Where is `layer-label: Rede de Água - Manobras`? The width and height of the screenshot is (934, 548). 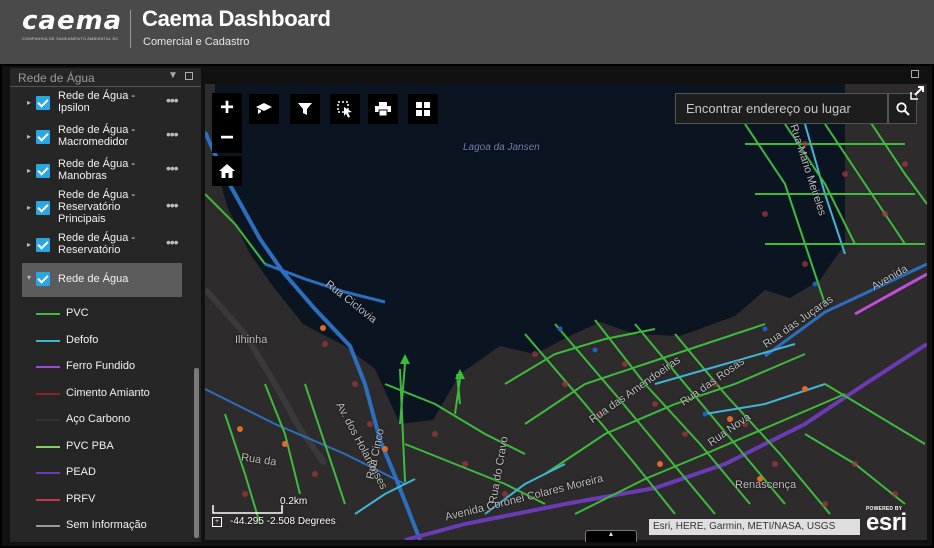
layer-label: Rede de Água - Manobras is located at coordinates (97, 170).